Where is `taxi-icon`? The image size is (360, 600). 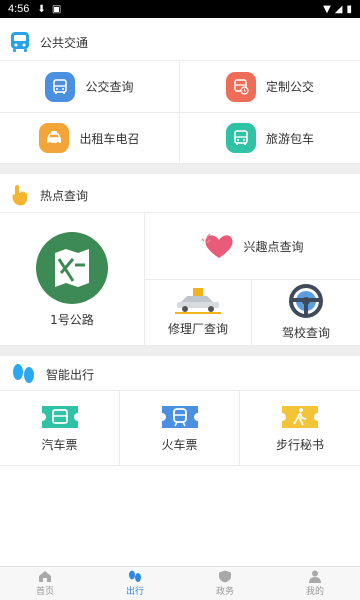
taxi-icon is located at coordinates (54, 138).